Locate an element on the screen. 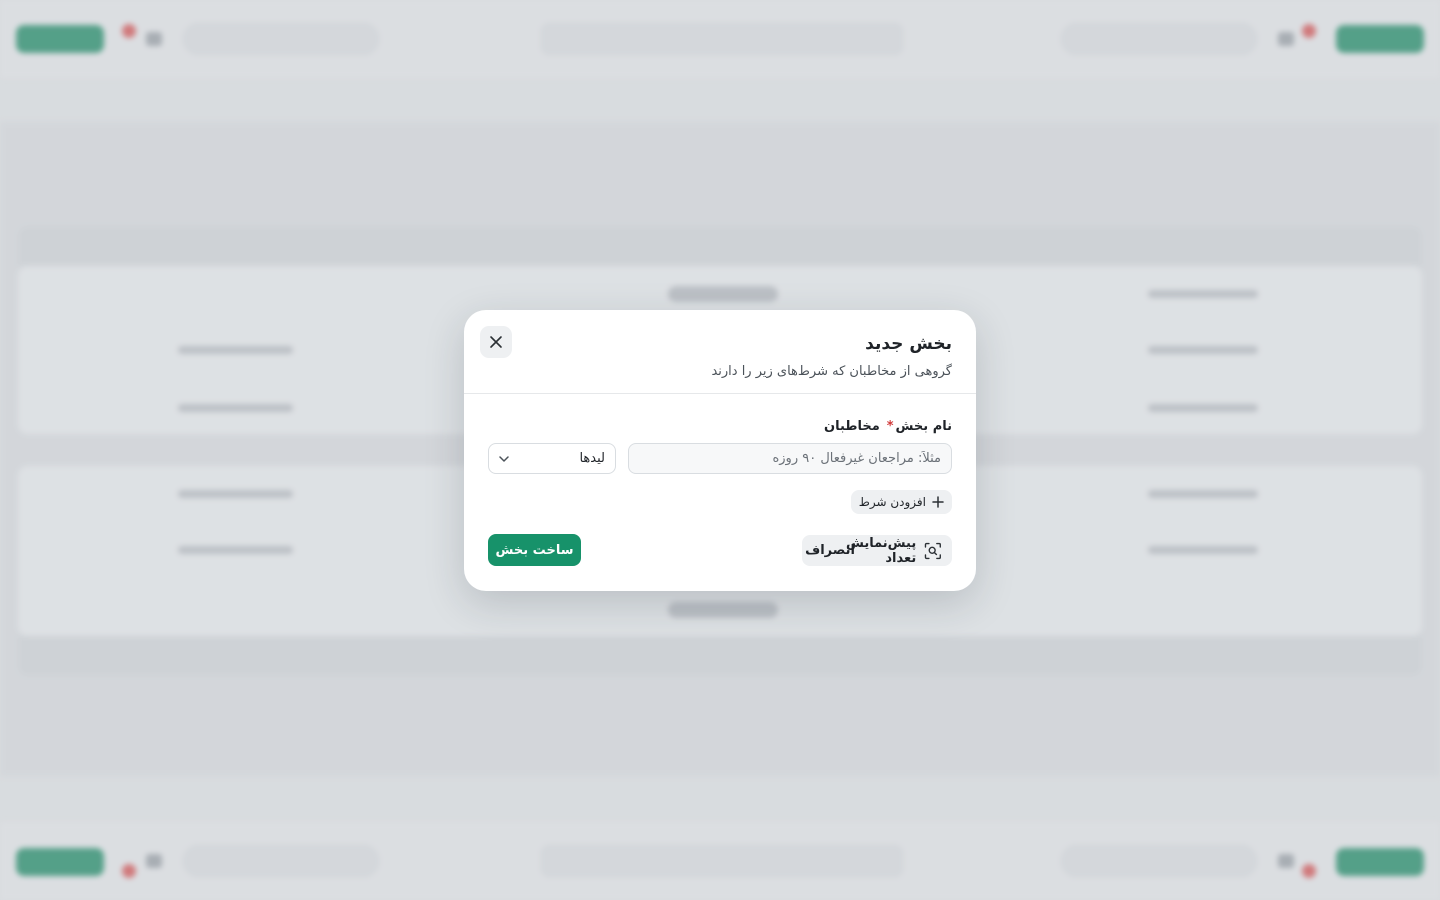  add-condition-label: افزودن شرط is located at coordinates (892, 502).